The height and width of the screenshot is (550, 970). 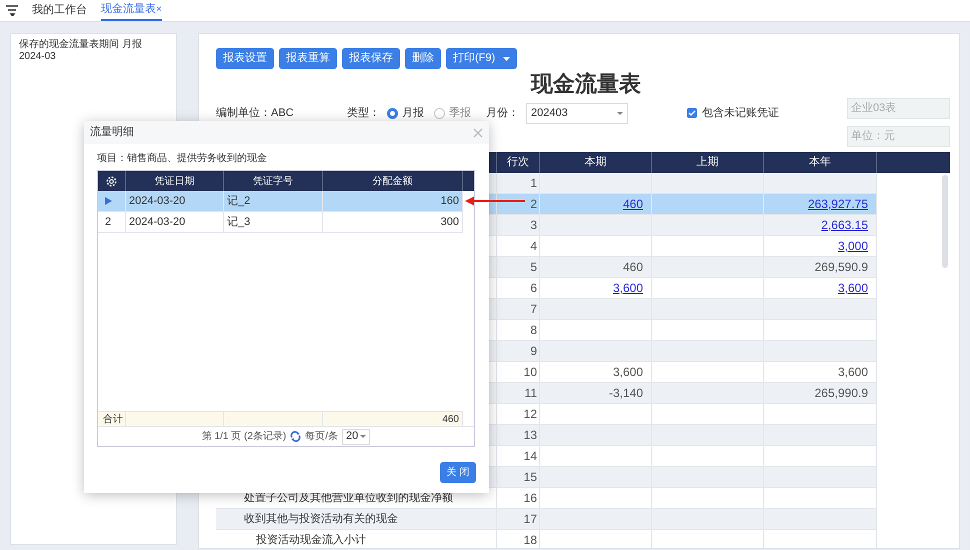 I want to click on line-number: 6, so click(x=533, y=288).